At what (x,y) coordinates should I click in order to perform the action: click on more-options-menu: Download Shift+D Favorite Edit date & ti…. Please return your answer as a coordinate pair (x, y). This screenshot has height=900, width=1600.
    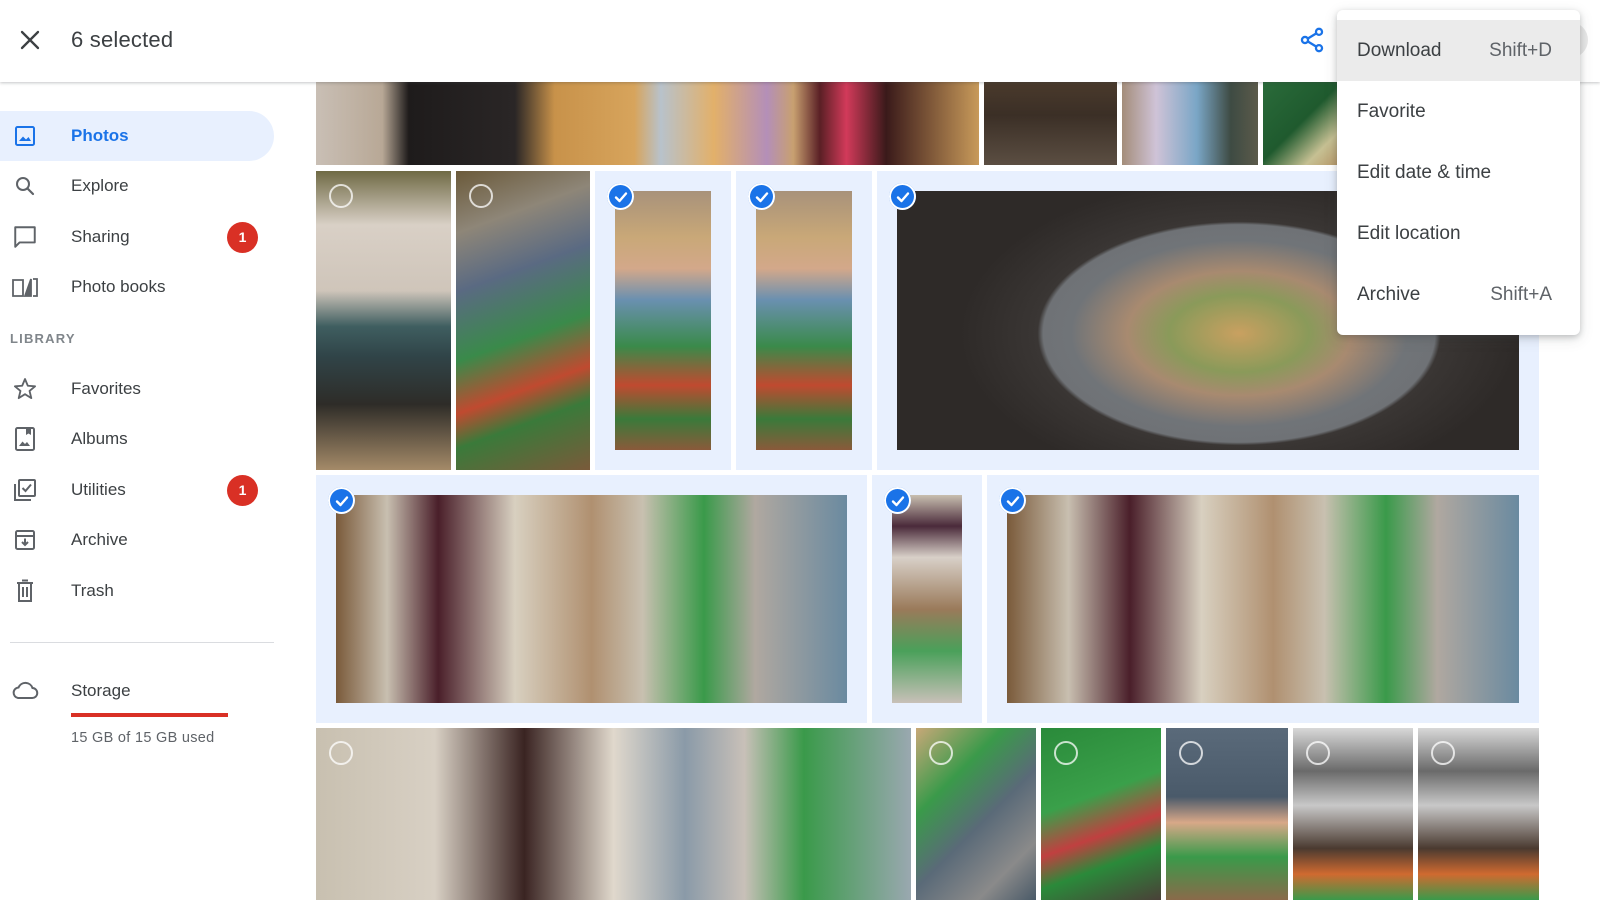
    Looking at the image, I should click on (1458, 172).